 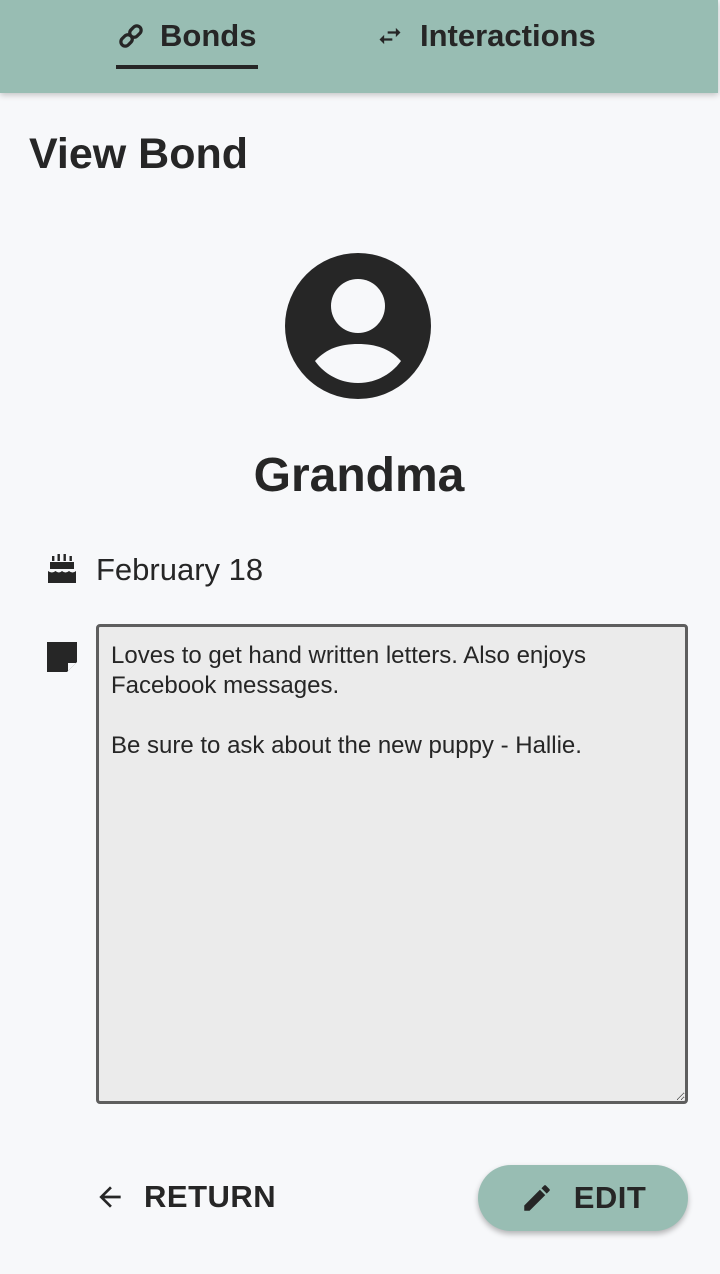 What do you see at coordinates (610, 1197) in the screenshot?
I see `edit-button-label: EDIT` at bounding box center [610, 1197].